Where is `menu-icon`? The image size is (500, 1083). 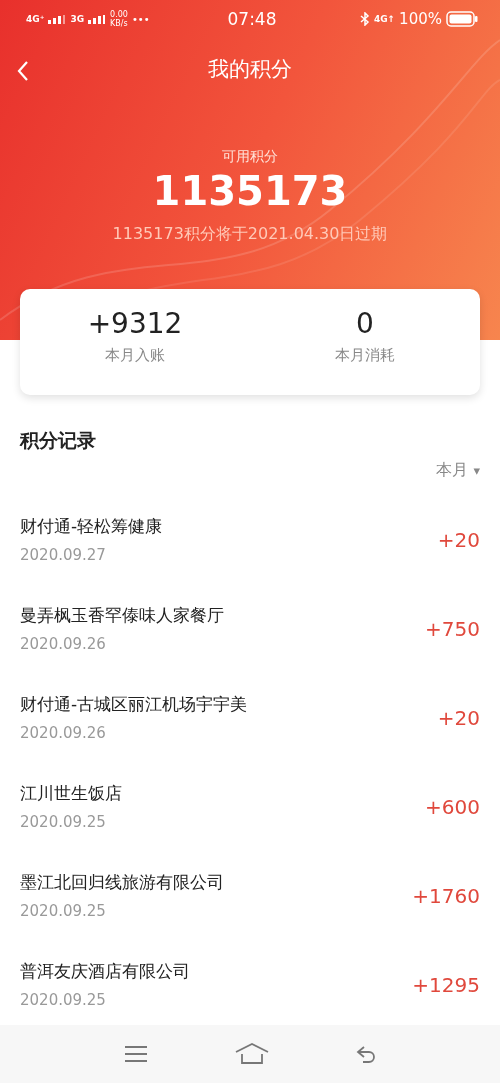
menu-icon is located at coordinates (135, 1054).